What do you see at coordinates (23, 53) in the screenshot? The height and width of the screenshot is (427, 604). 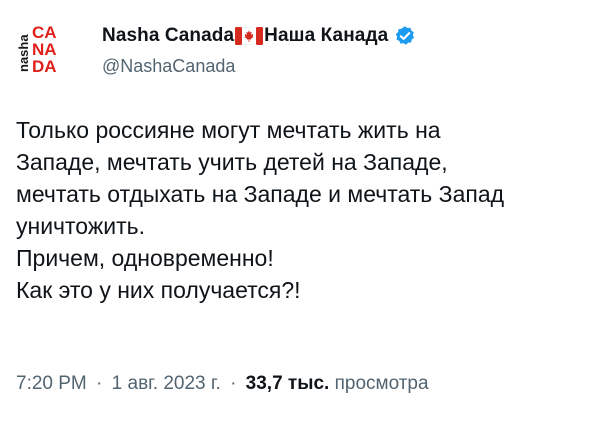 I see `logo-side-text: nasha` at bounding box center [23, 53].